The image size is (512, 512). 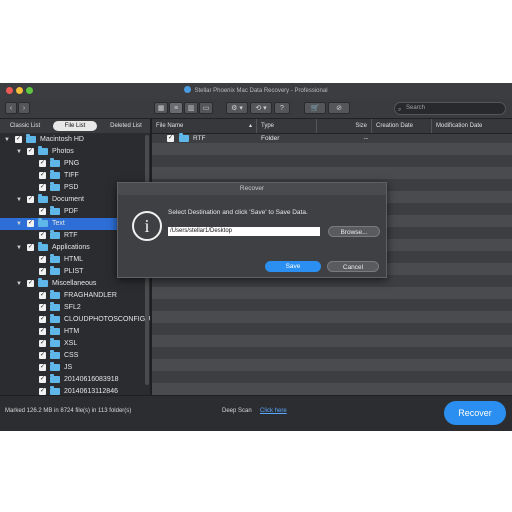 I want to click on tree-row: ▼ ✓ Photos, so click(x=75, y=152).